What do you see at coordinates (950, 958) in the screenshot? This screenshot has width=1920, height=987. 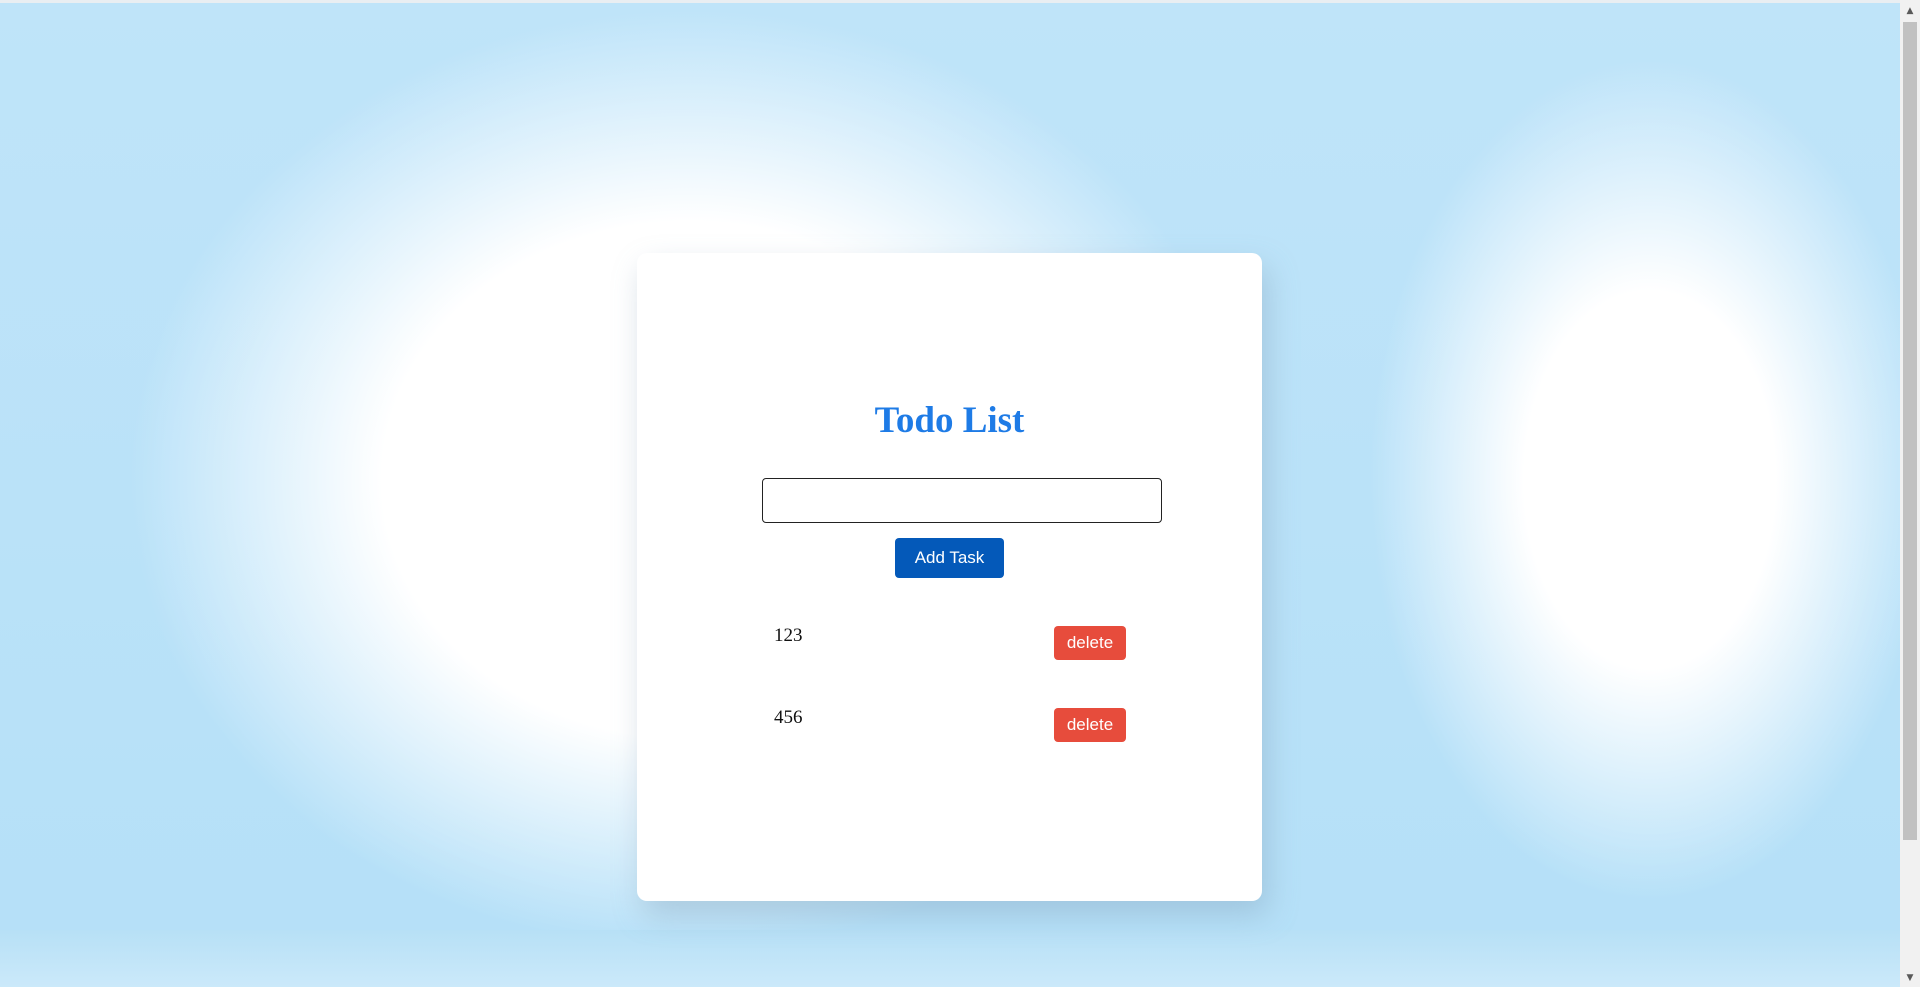 I see `background-bottom-band` at bounding box center [950, 958].